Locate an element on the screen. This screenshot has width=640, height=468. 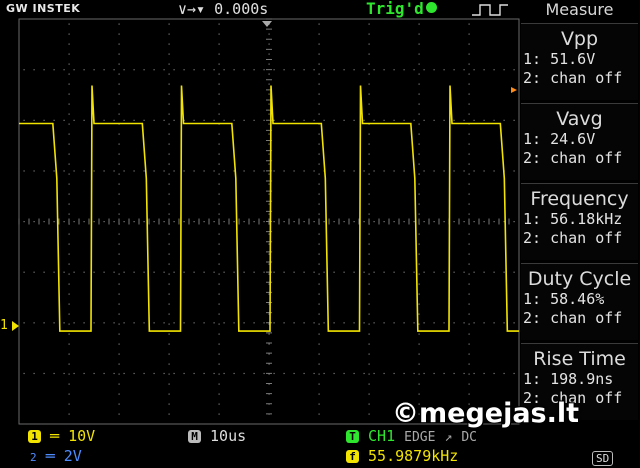
measure-item-vavg: Vavg 1: 24.6V 2: chan off is located at coordinates (579, 141).